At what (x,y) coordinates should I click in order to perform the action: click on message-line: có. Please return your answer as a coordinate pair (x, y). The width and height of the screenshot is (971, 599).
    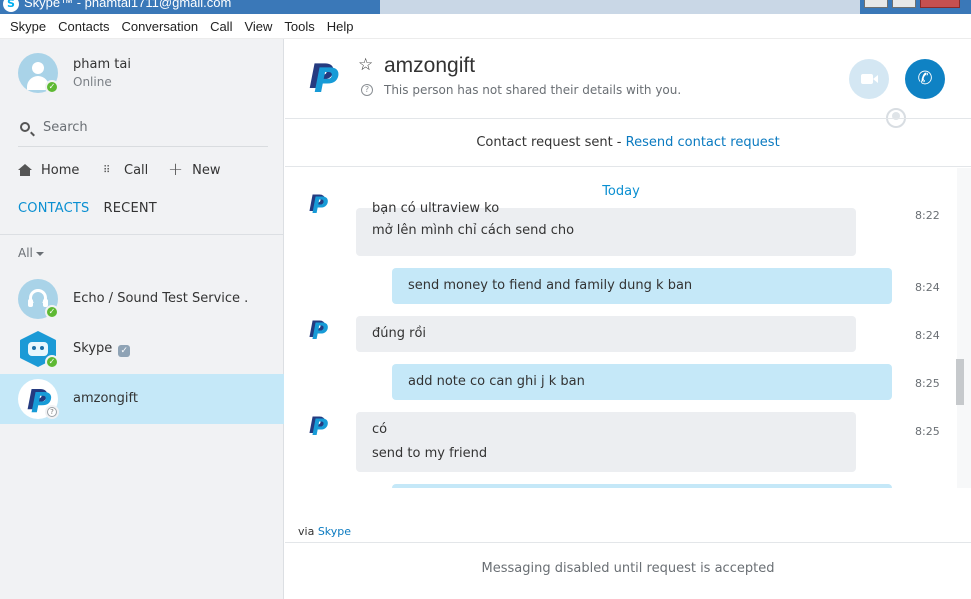
    Looking at the image, I should click on (380, 429).